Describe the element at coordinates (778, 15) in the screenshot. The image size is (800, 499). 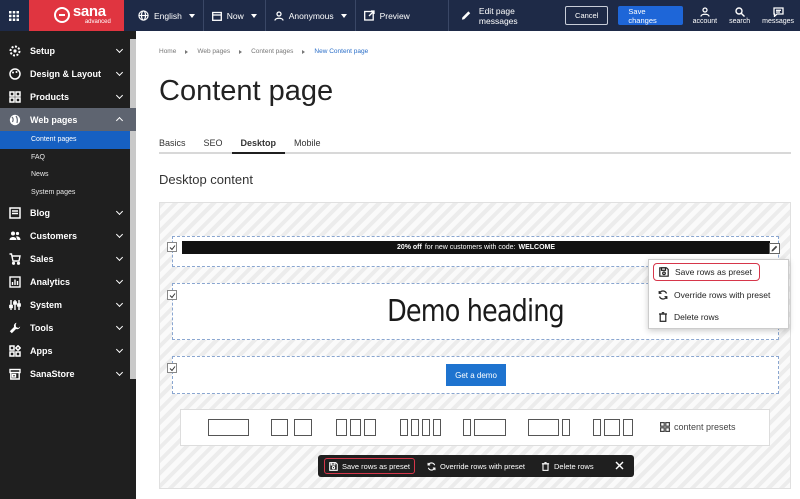
I see `messages-button: messages` at that location.